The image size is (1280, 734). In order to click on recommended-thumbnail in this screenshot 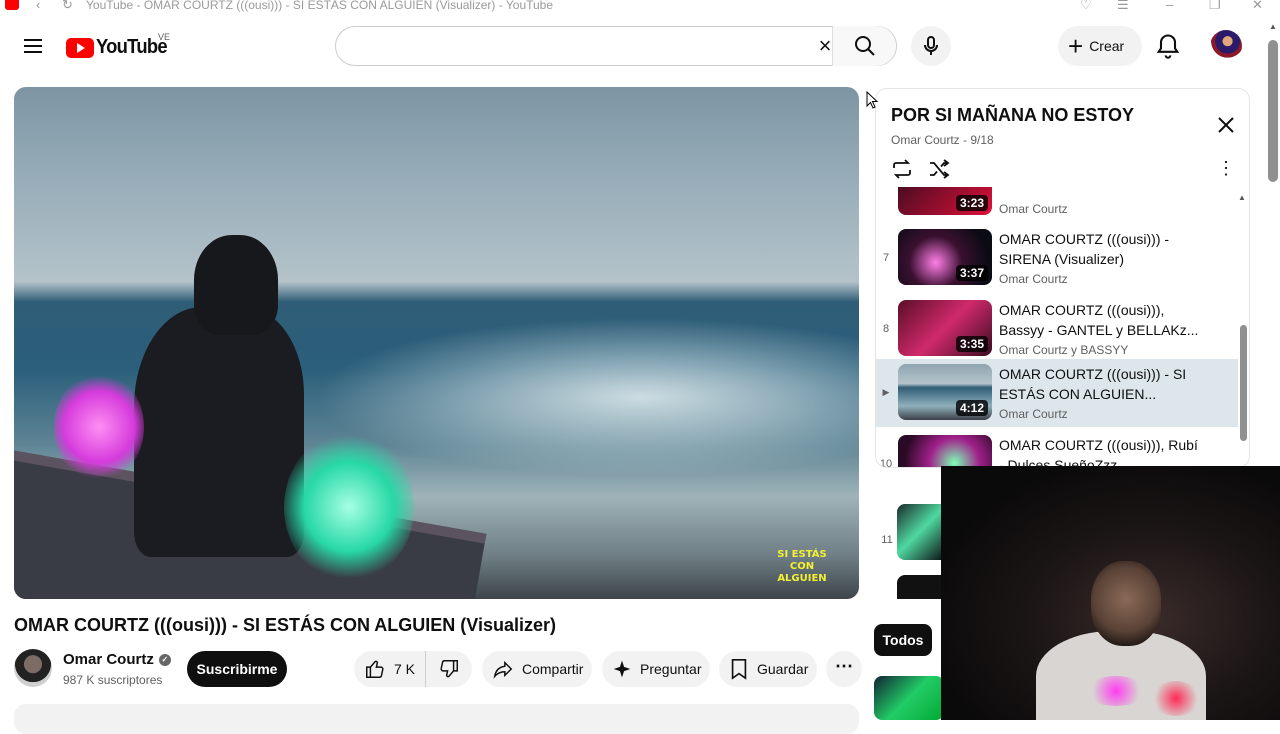, I will do `click(909, 698)`.